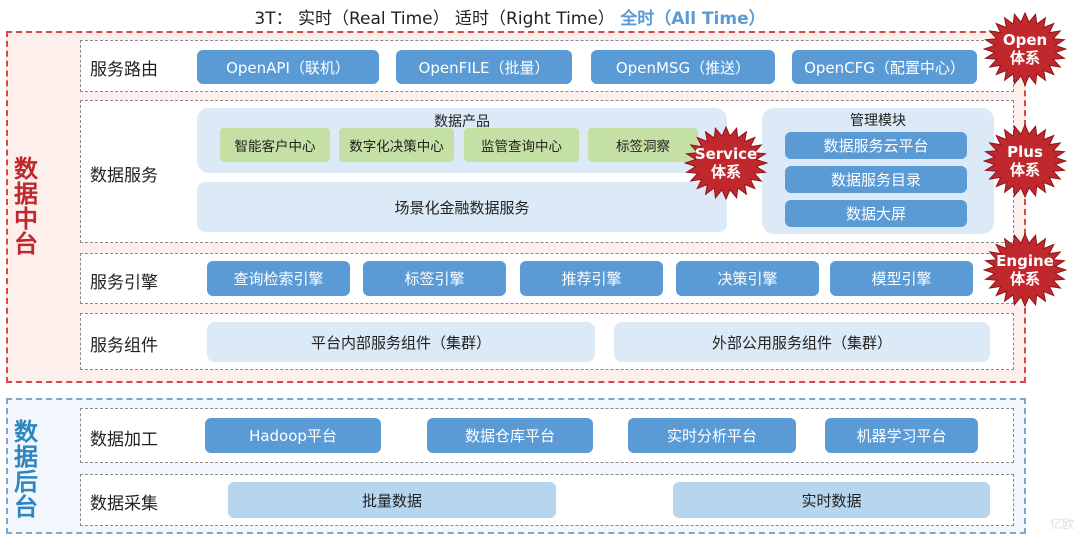 The image size is (1080, 538). I want to click on open-system-badge: Open 体系, so click(1025, 49).